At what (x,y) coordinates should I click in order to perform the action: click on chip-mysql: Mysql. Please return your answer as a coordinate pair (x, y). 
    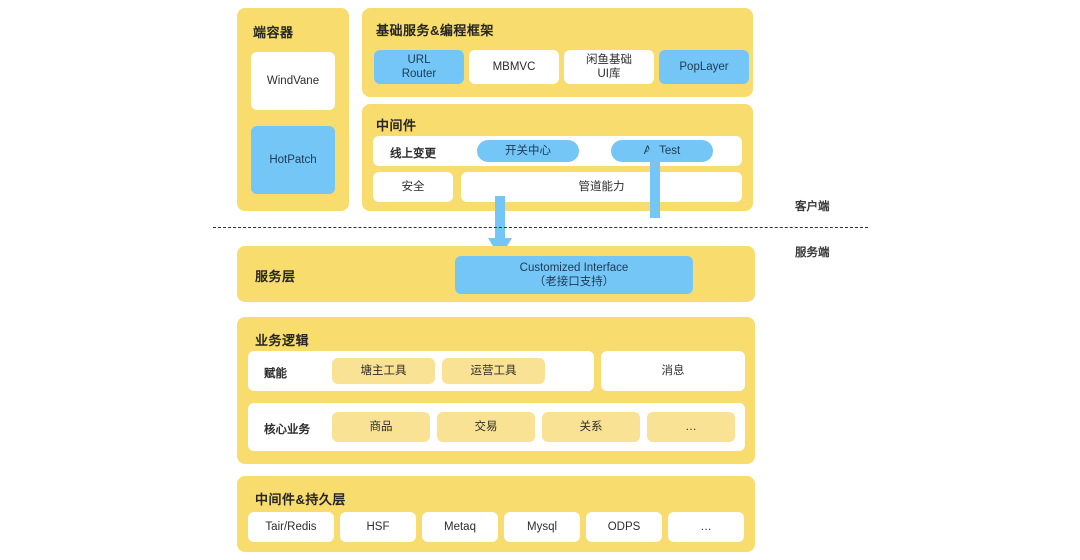
    Looking at the image, I should click on (542, 527).